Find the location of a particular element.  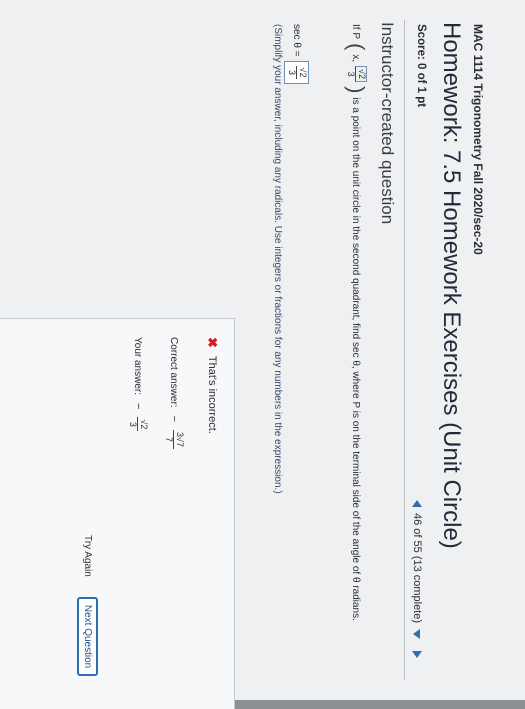

answer-fraction: √2 3 is located at coordinates (297, 72).